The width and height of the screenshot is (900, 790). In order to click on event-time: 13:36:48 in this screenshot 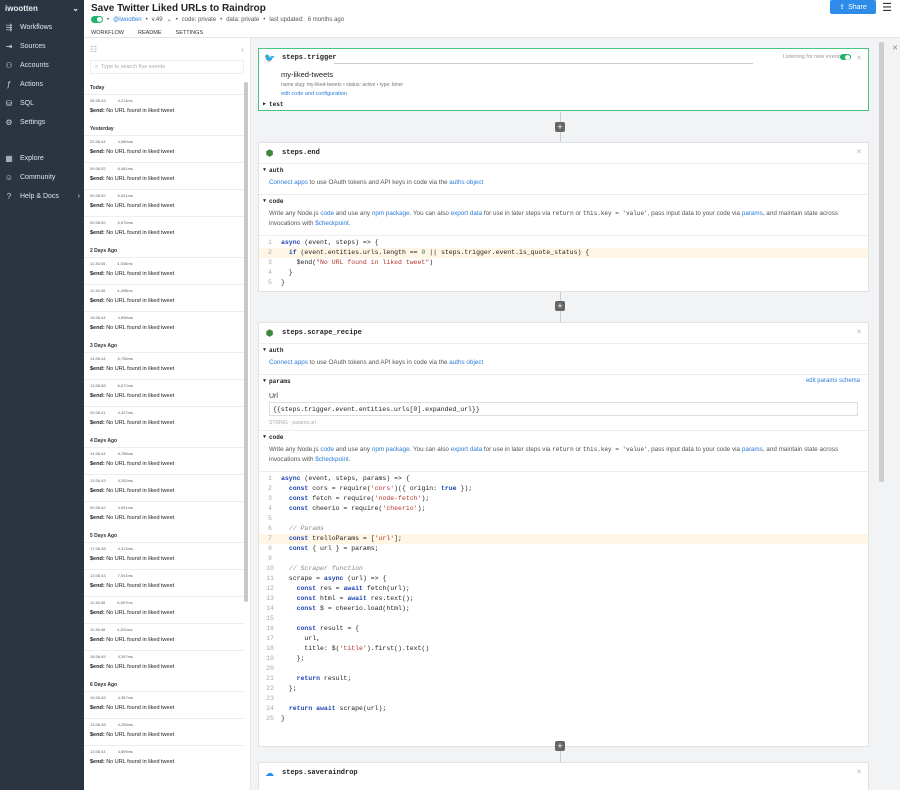, I will do `click(98, 724)`.